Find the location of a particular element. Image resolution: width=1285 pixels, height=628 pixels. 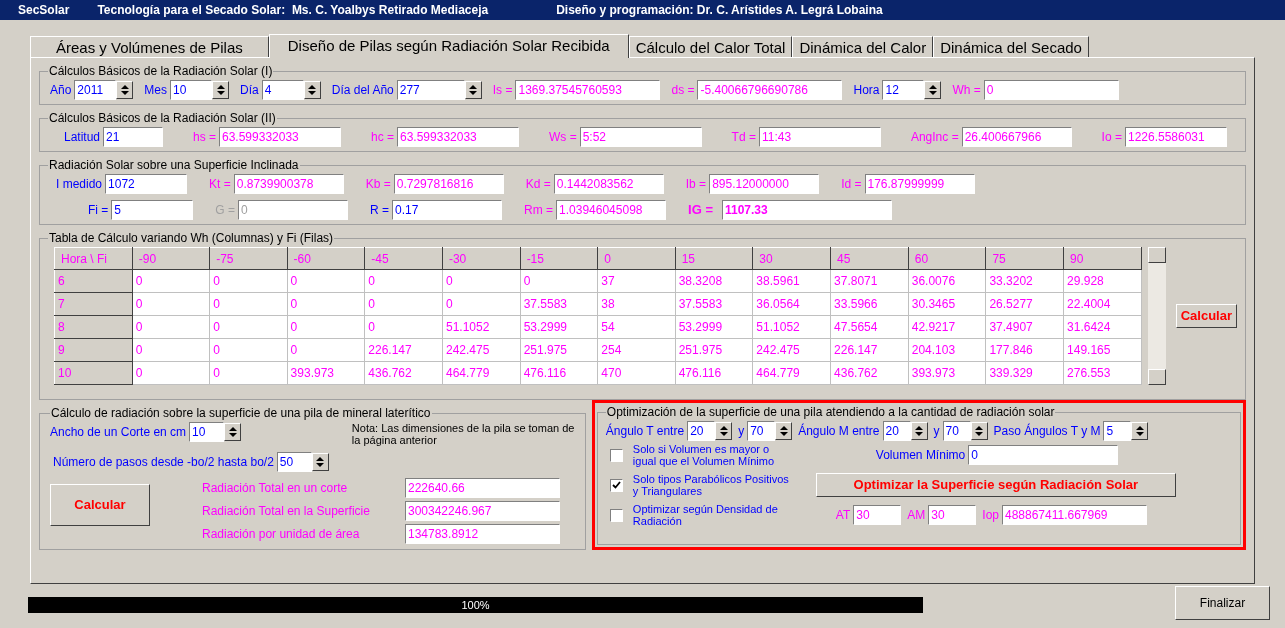

row-header: 9 is located at coordinates (93, 350).